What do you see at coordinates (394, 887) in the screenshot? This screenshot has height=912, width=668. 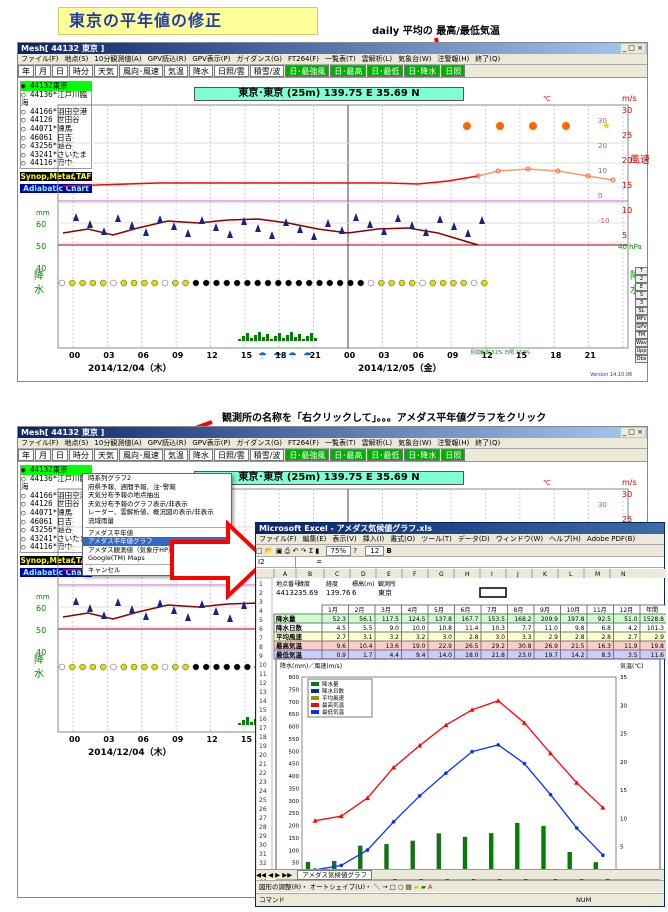 I see `rect-tool-icon: □` at bounding box center [394, 887].